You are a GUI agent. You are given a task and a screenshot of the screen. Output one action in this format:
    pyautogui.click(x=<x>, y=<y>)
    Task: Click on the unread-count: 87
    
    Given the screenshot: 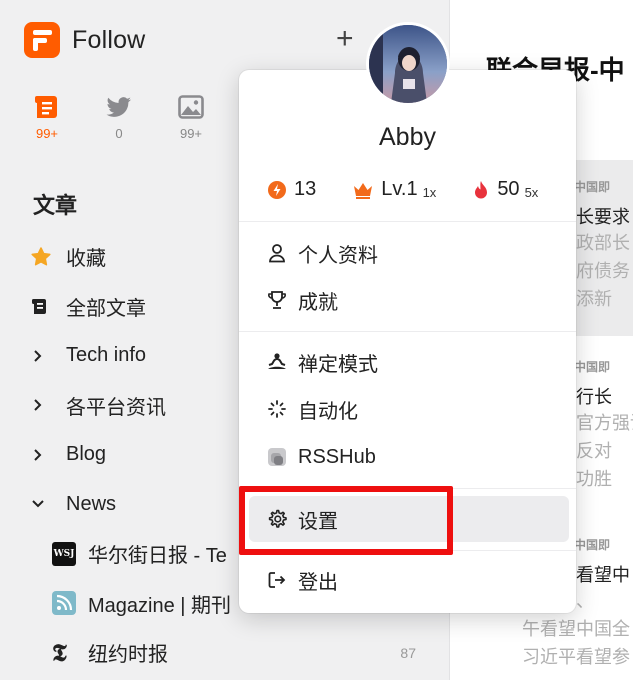 What is the action you would take?
    pyautogui.click(x=408, y=652)
    